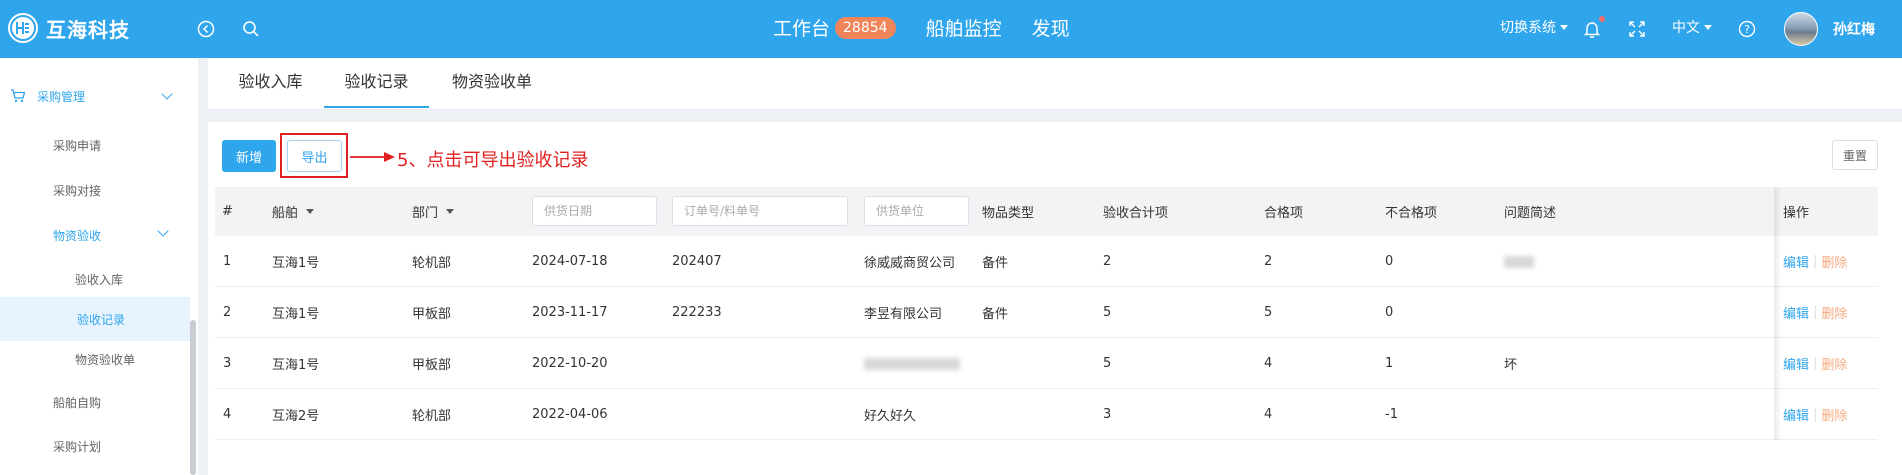 The image size is (1902, 475). What do you see at coordinates (270, 82) in the screenshot?
I see `tab-acceptance-storage: 验收入库` at bounding box center [270, 82].